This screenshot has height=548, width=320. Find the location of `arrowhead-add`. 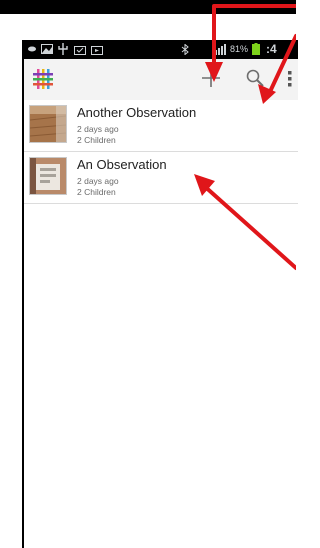

arrowhead-add is located at coordinates (214, 72).